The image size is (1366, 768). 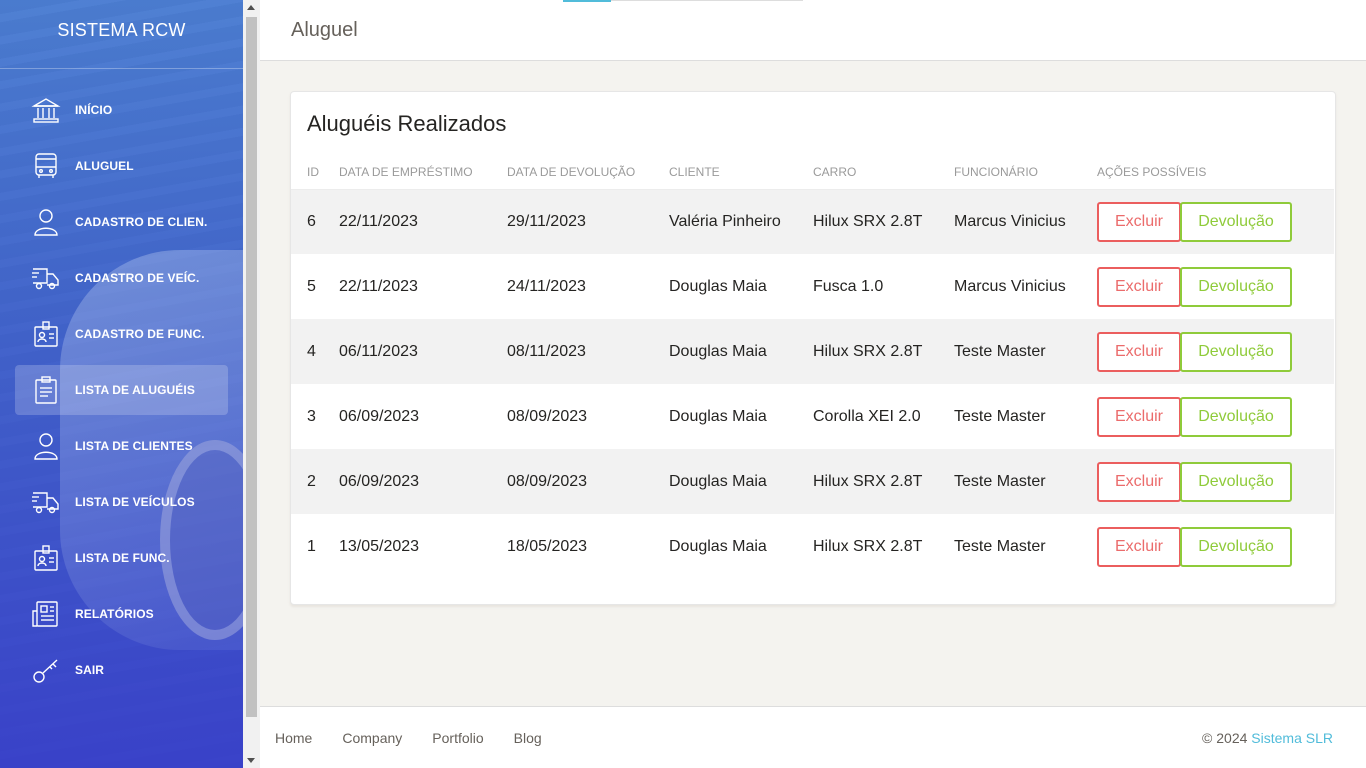 I want to click on cell-return-date: 29/11/2023, so click(x=588, y=221).